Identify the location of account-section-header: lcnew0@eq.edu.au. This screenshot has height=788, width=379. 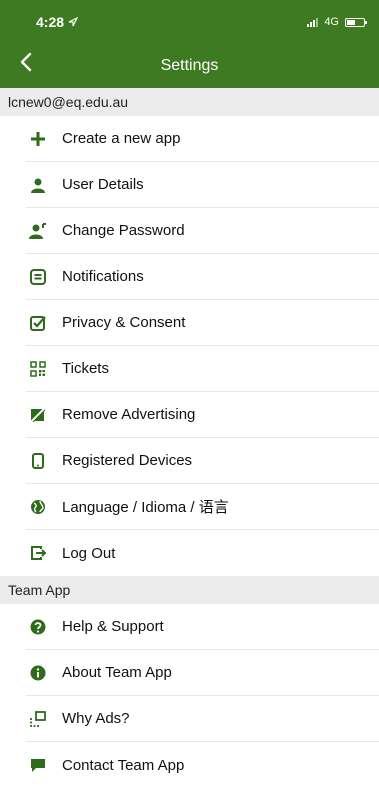
(189, 102).